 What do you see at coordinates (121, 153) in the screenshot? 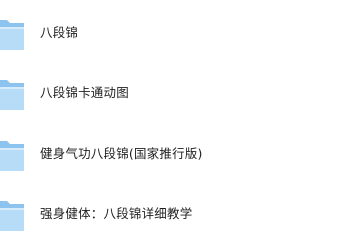
I see `folder-name: 健身气功八段锦(国家推行版)` at bounding box center [121, 153].